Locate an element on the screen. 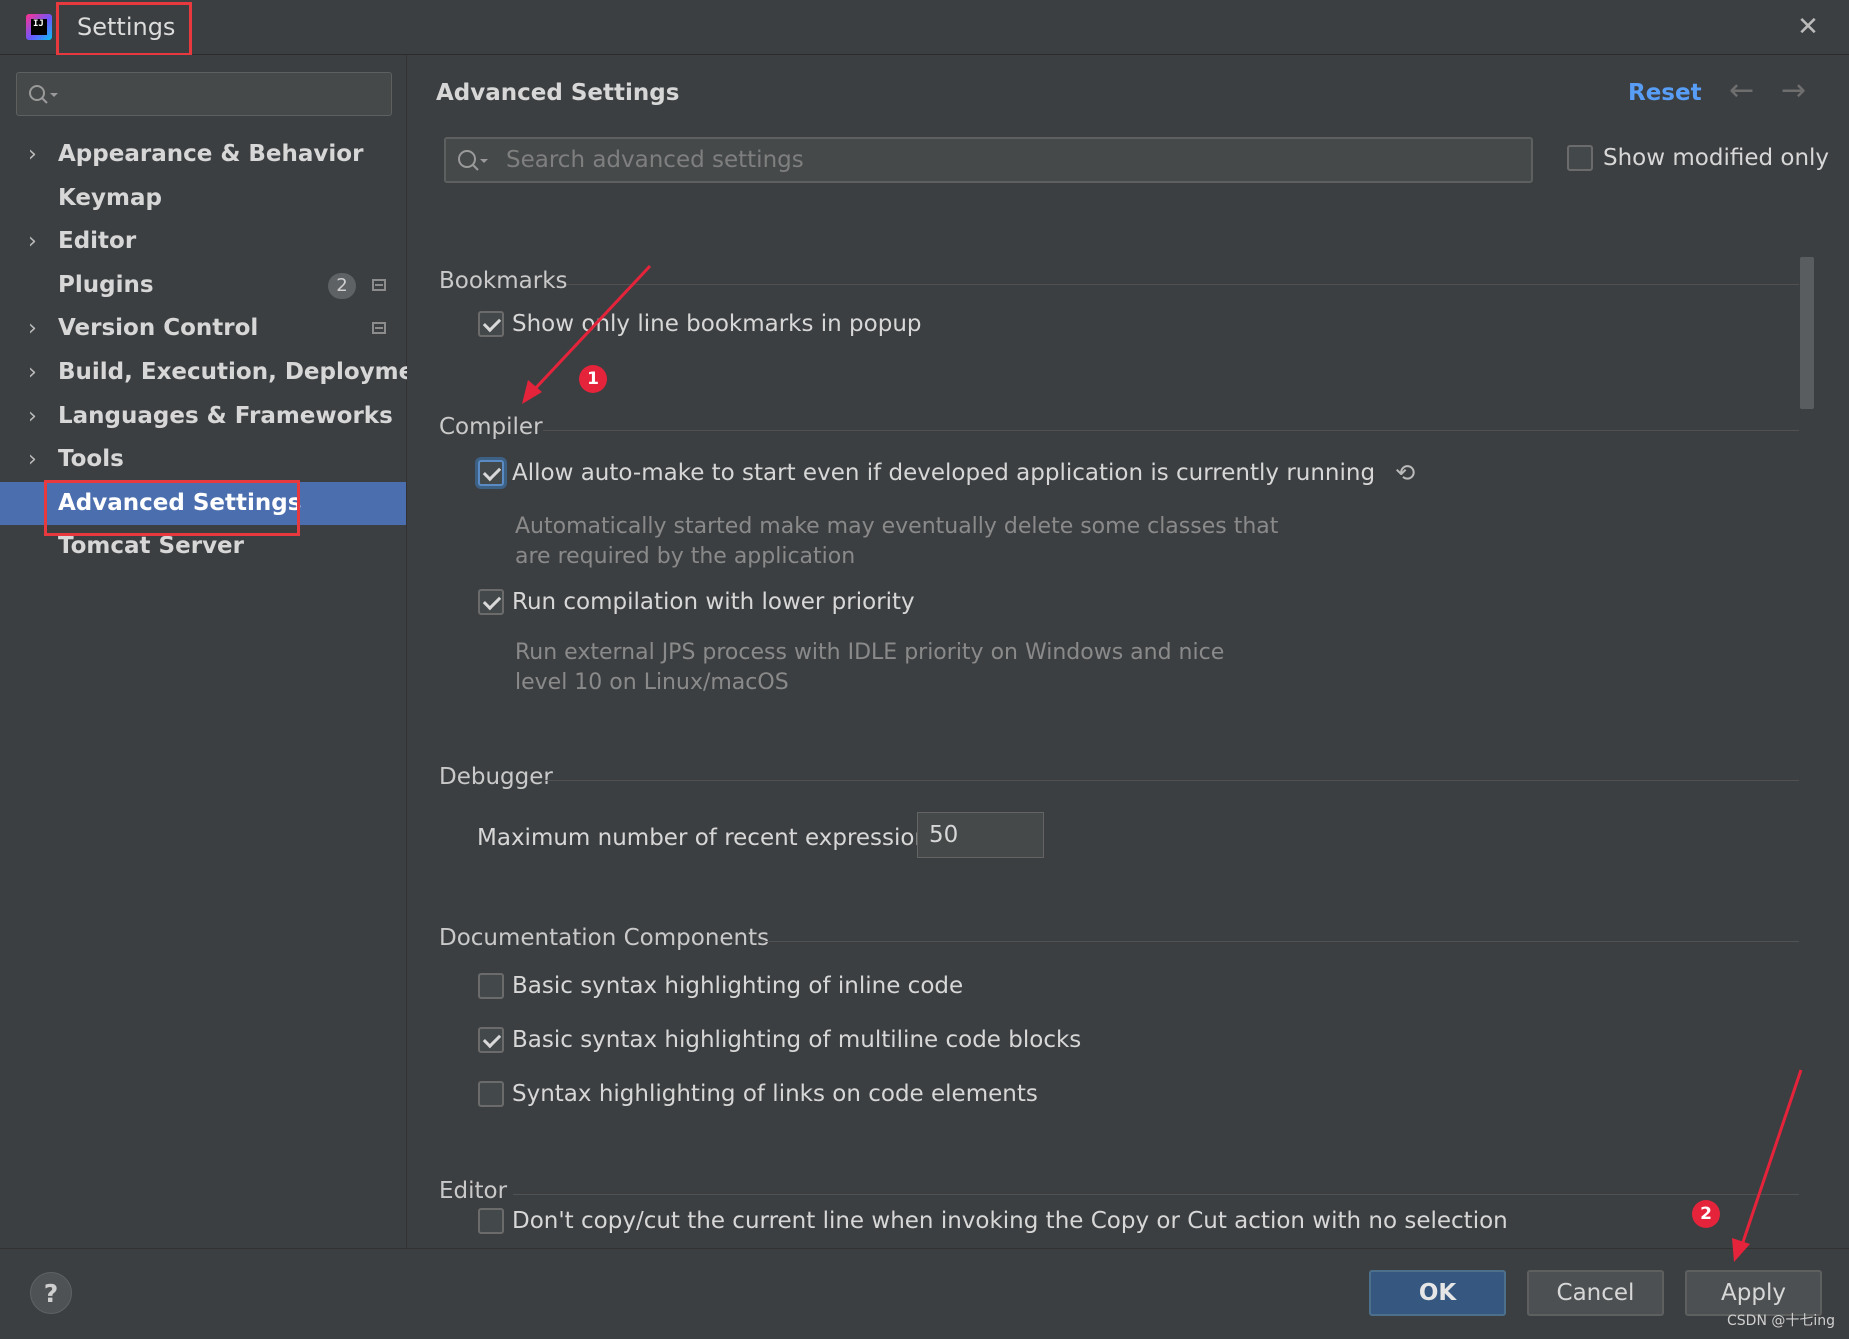 Image resolution: width=1849 pixels, height=1339 pixels. checkbox-label: Show modified only is located at coordinates (1716, 158).